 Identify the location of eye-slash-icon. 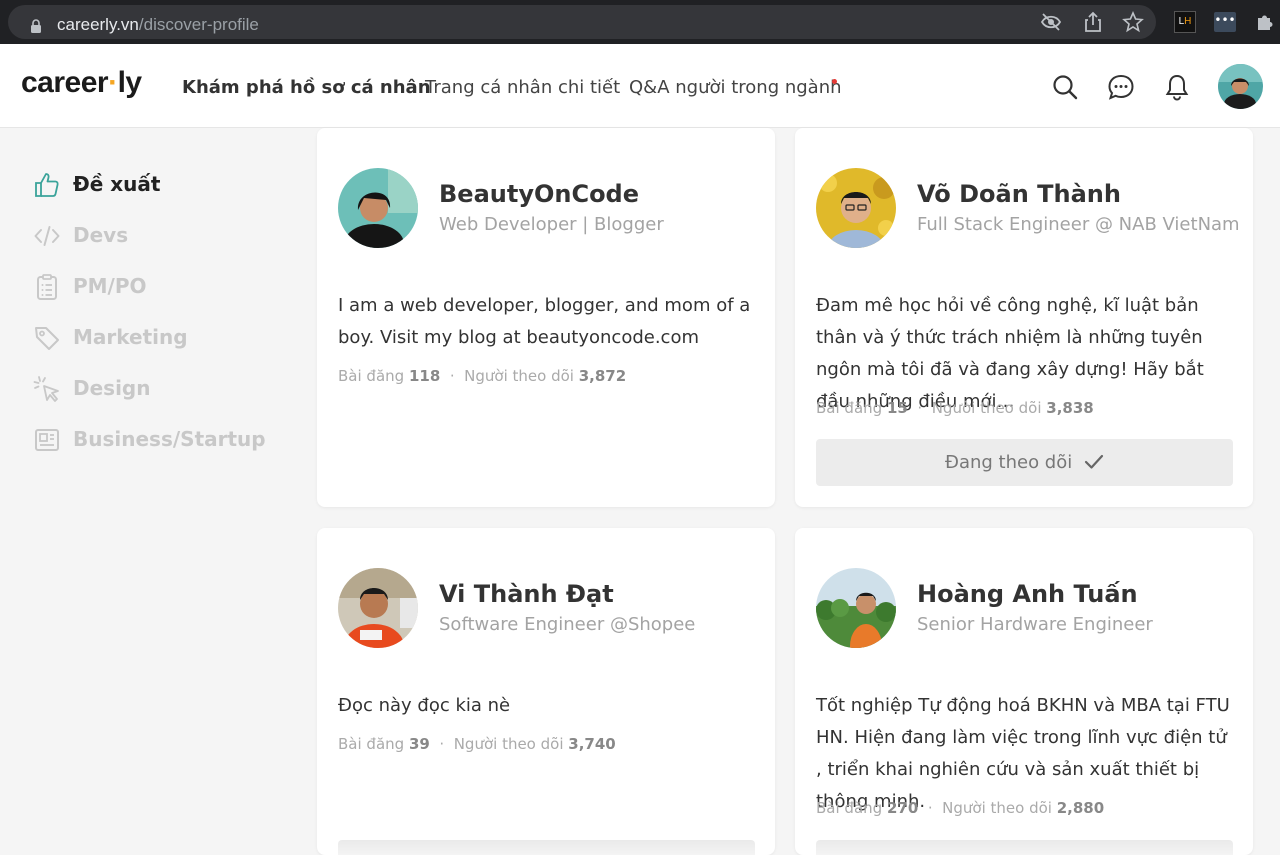
(1051, 22).